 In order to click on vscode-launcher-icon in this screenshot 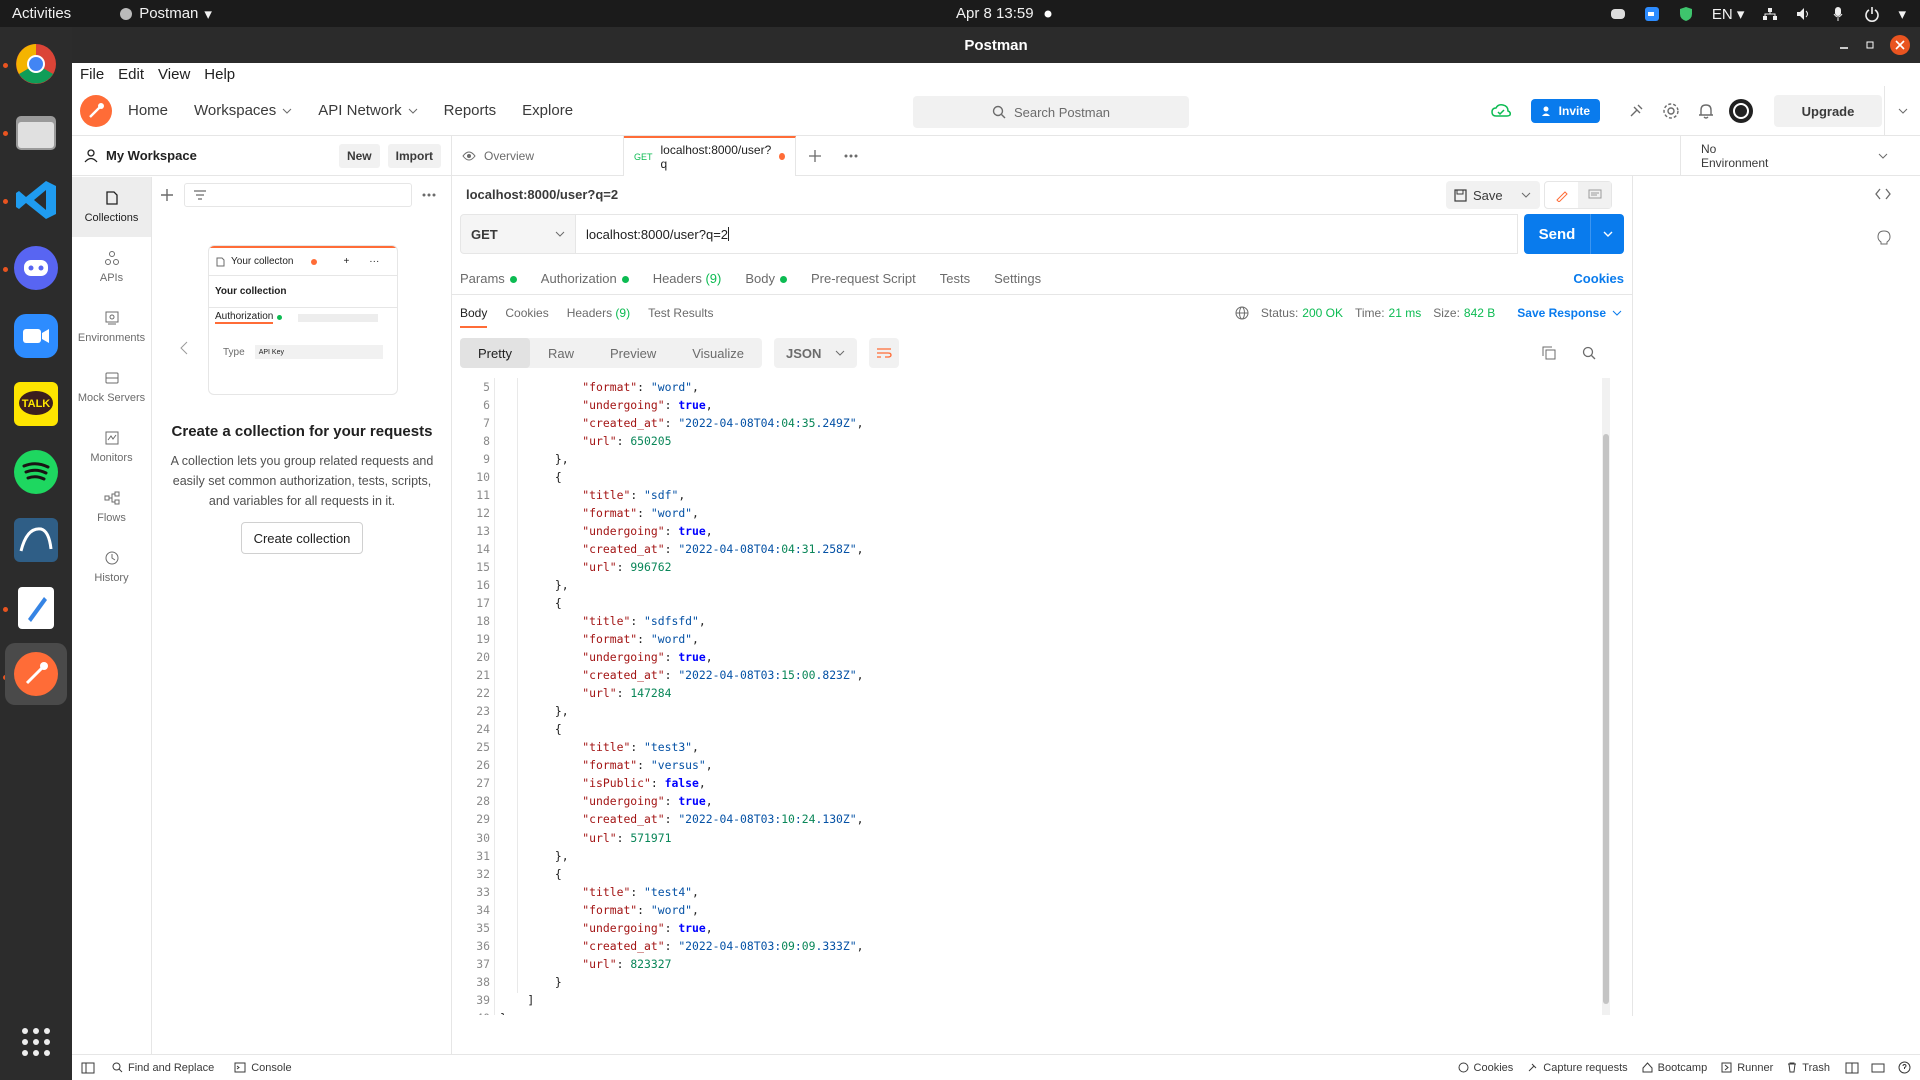, I will do `click(36, 200)`.